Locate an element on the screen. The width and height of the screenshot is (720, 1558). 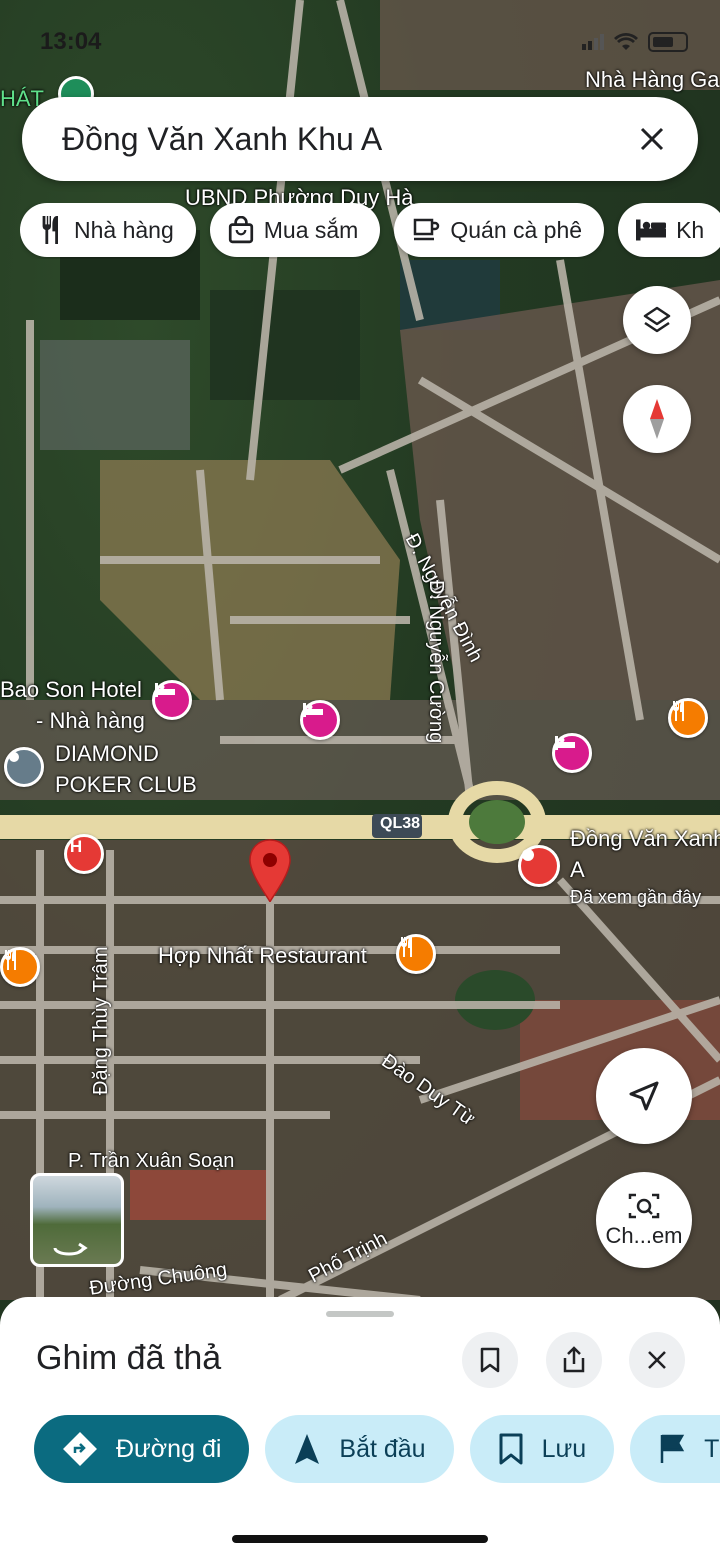
street-label: Đặng Thùy Trâm is located at coordinates (101, 1020).